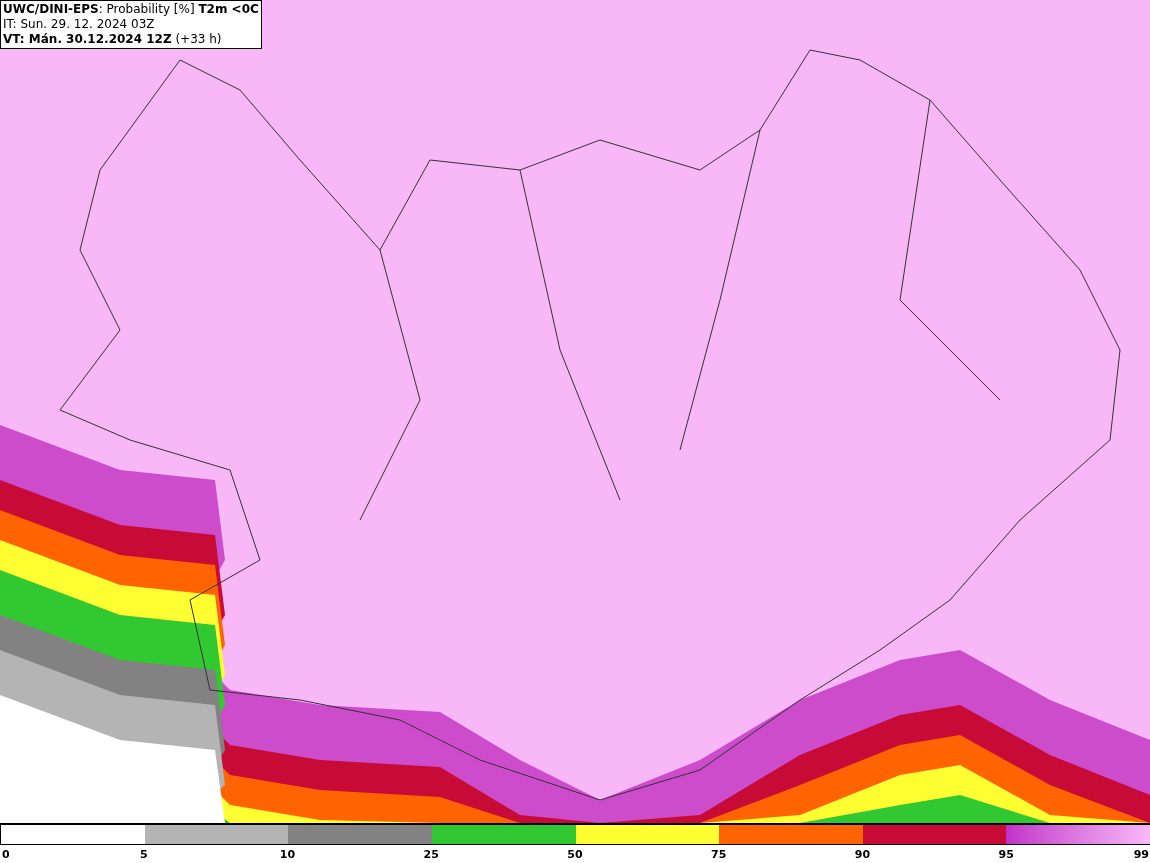 This screenshot has height=863, width=1150. Describe the element at coordinates (431, 855) in the screenshot. I see `legend-label: 25` at that location.